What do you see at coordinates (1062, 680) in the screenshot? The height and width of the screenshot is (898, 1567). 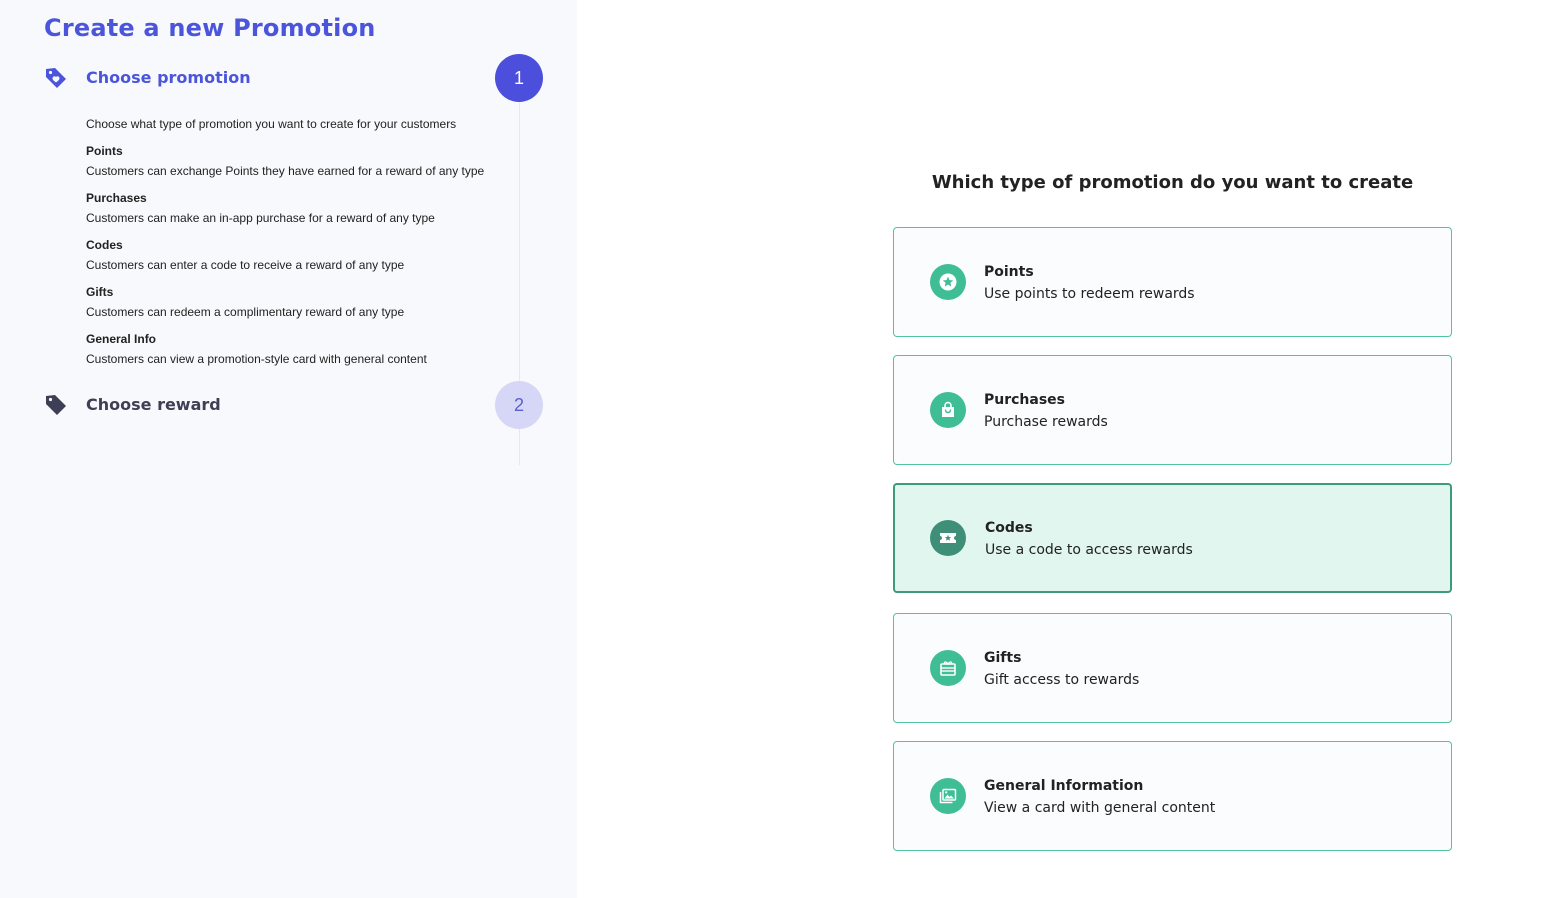 I see `card-subtitle: Gift access to rewards` at bounding box center [1062, 680].